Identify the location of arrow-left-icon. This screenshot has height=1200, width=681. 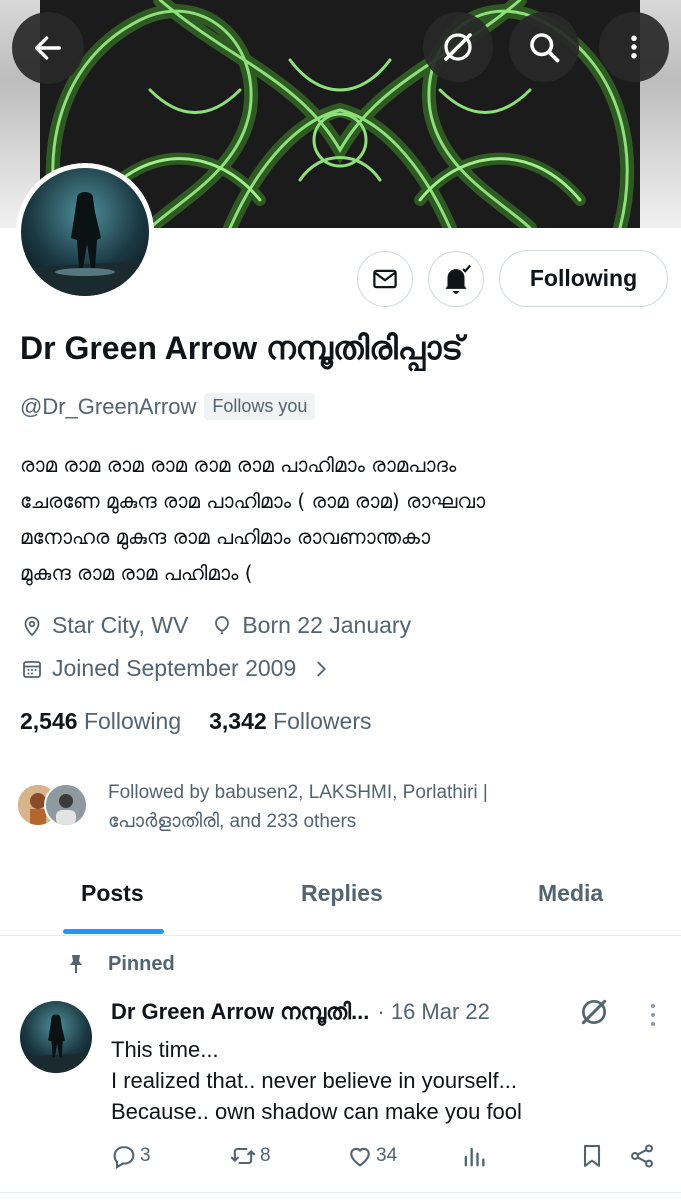
(48, 48).